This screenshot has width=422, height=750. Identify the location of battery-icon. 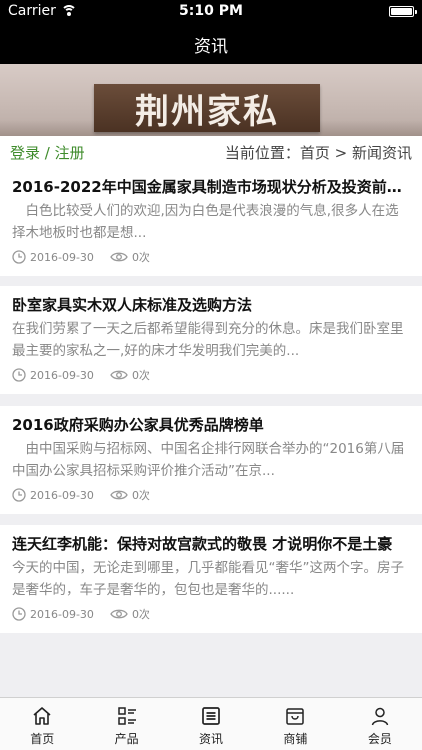
(403, 11).